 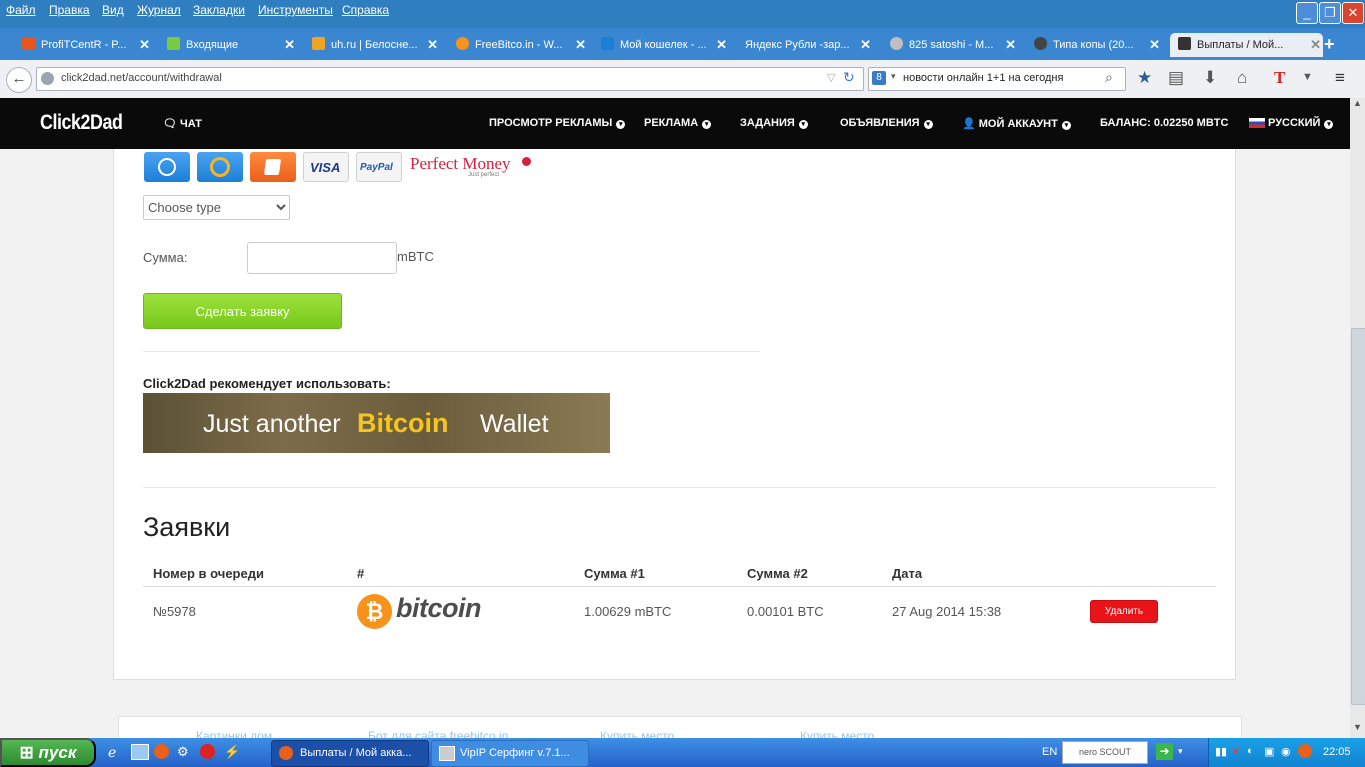 What do you see at coordinates (19, 80) in the screenshot?
I see `back-button: ←` at bounding box center [19, 80].